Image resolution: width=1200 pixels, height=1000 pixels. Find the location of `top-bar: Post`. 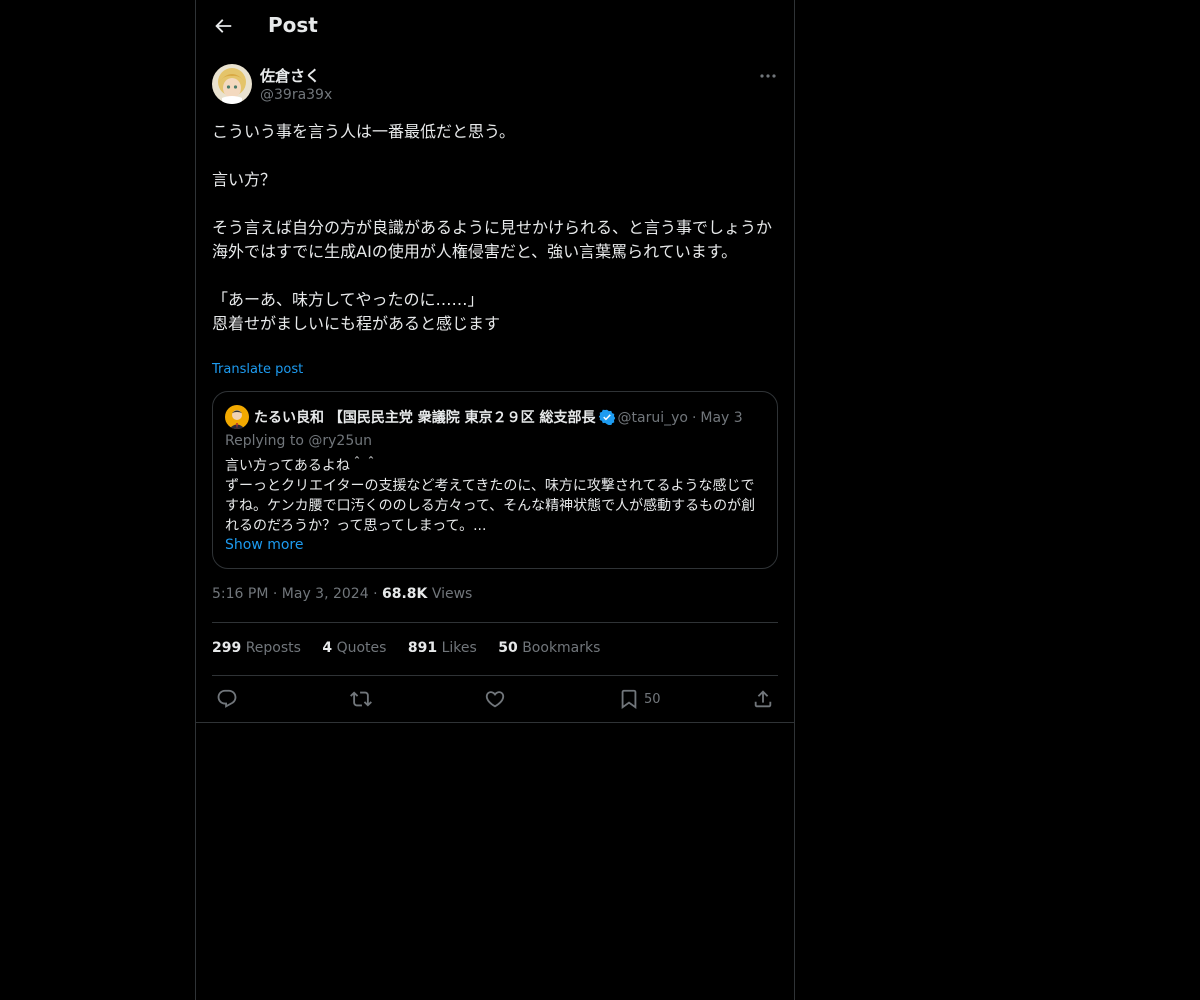

top-bar: Post is located at coordinates (495, 26).